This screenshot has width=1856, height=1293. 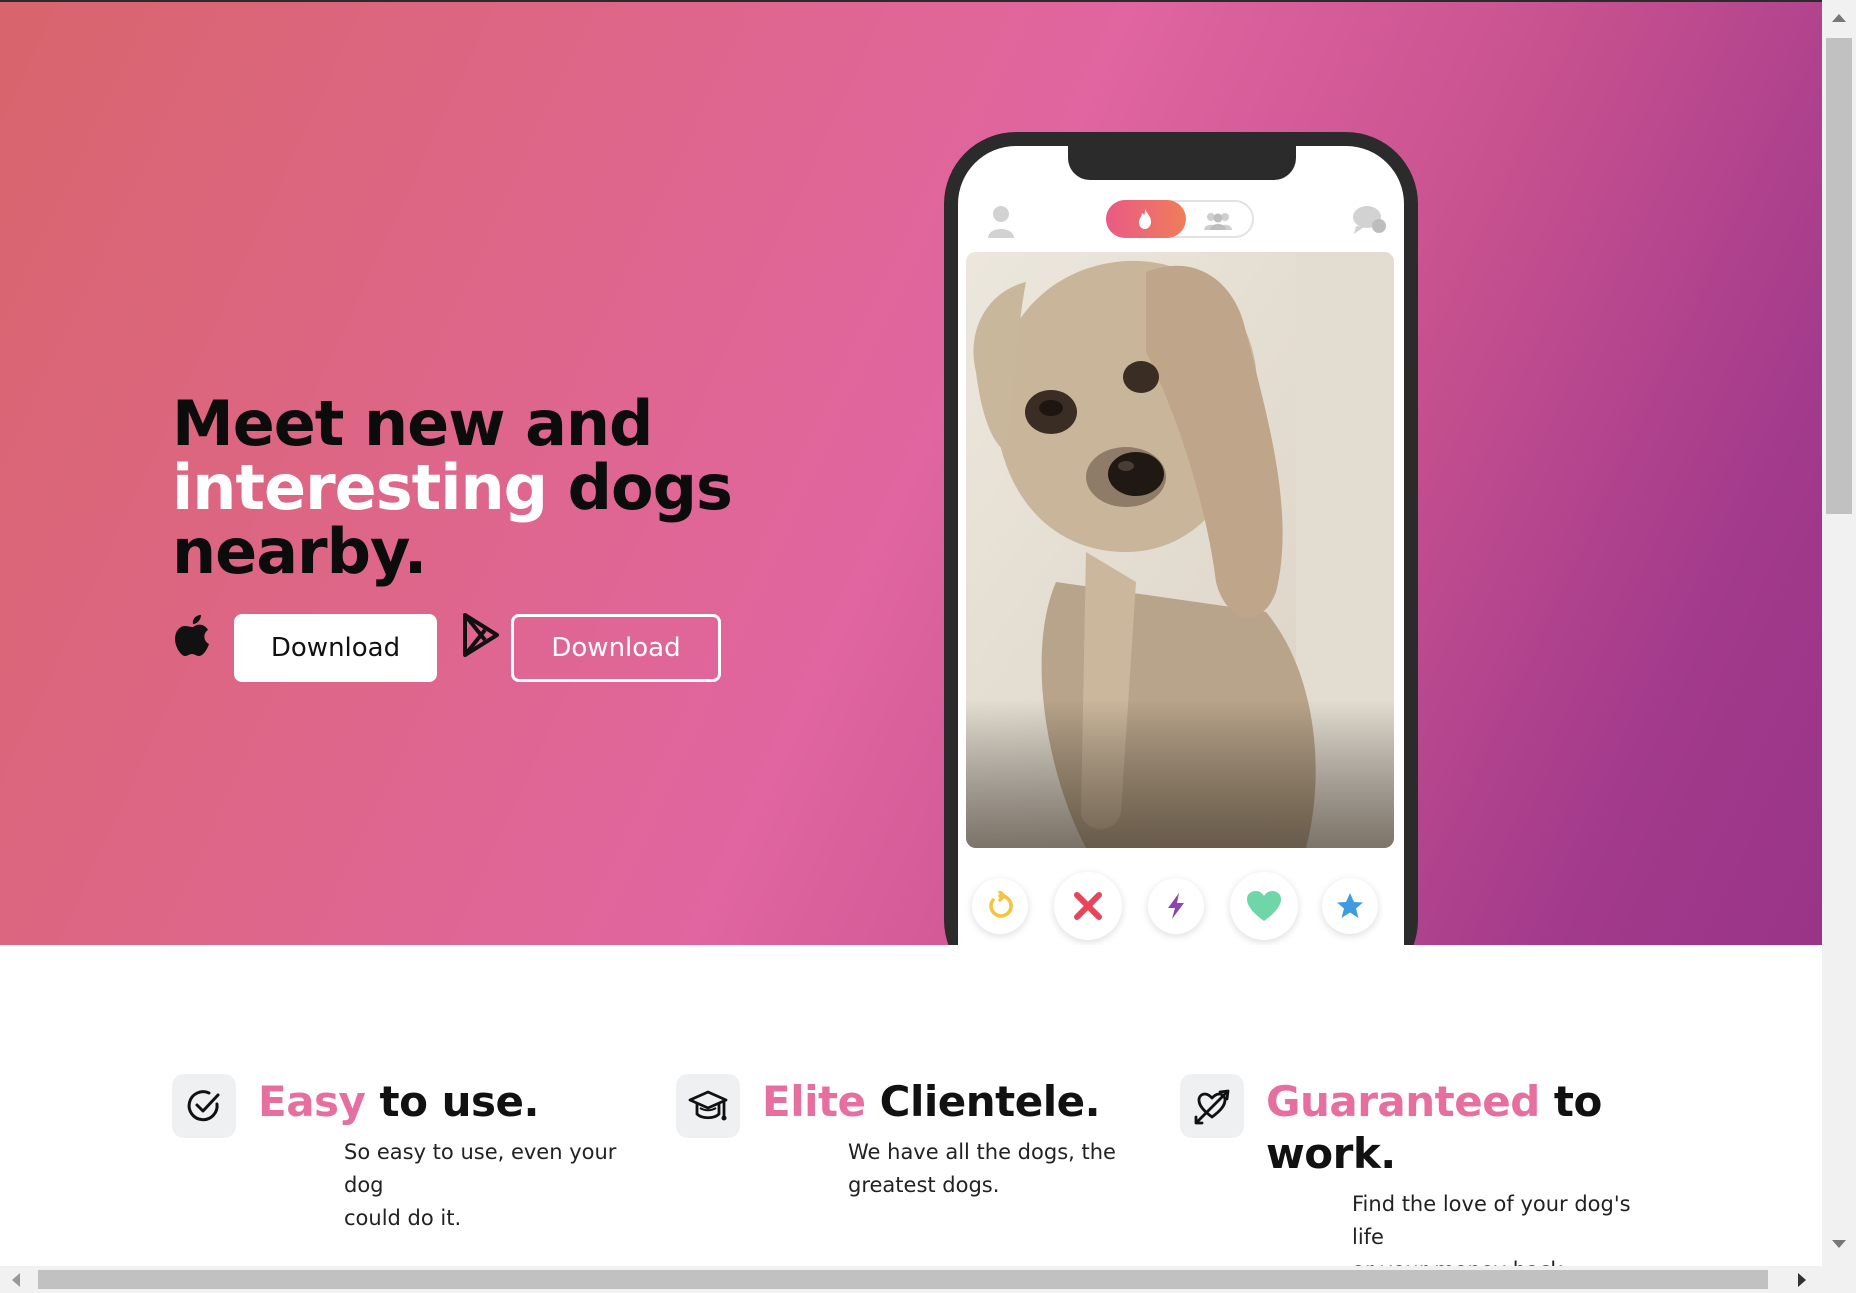 What do you see at coordinates (983, 1101) in the screenshot?
I see `feature-title-rest: Clientele.` at bounding box center [983, 1101].